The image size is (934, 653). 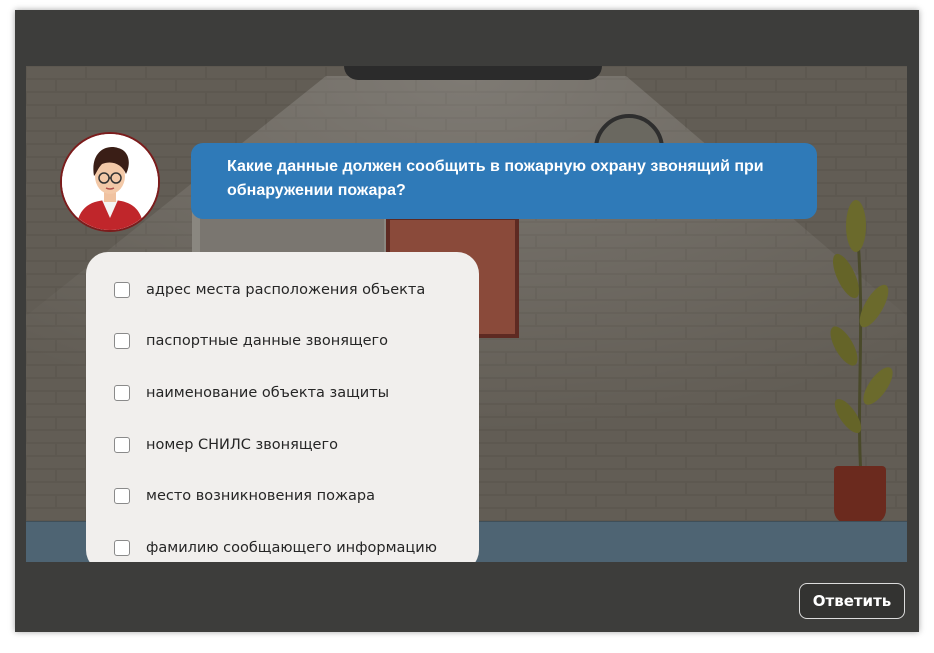 I want to click on presenter-avatar-icon, so click(x=110, y=182).